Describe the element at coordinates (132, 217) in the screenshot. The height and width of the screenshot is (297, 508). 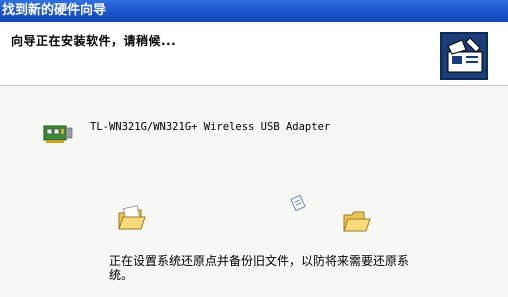
I see `open-folder-icon` at that location.